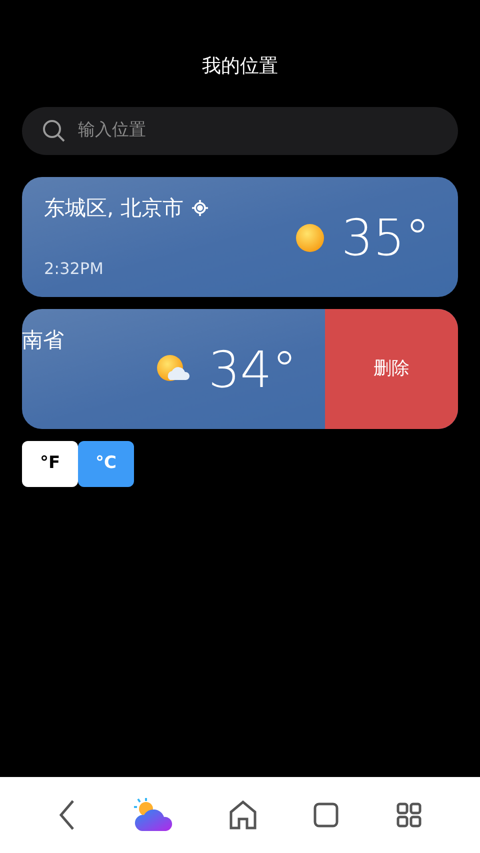  What do you see at coordinates (252, 369) in the screenshot?
I see `temperature: 34°` at bounding box center [252, 369].